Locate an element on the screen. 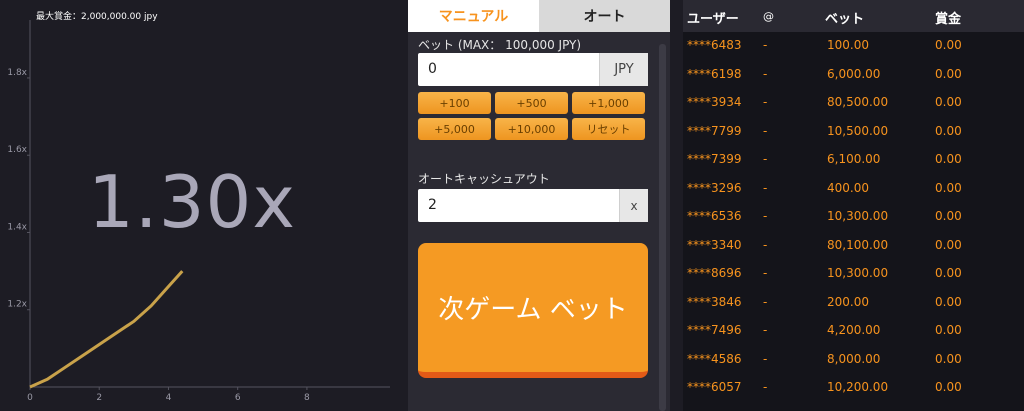 This screenshot has width=1024, height=411. bet-mode-tabs: マニュアル オート is located at coordinates (539, 16).